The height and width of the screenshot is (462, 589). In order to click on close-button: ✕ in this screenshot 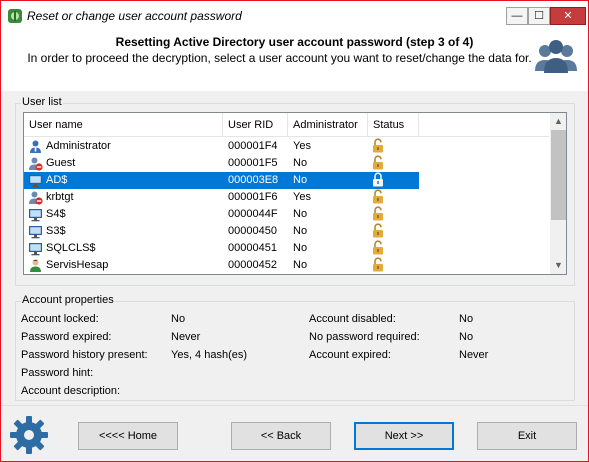, I will do `click(568, 16)`.